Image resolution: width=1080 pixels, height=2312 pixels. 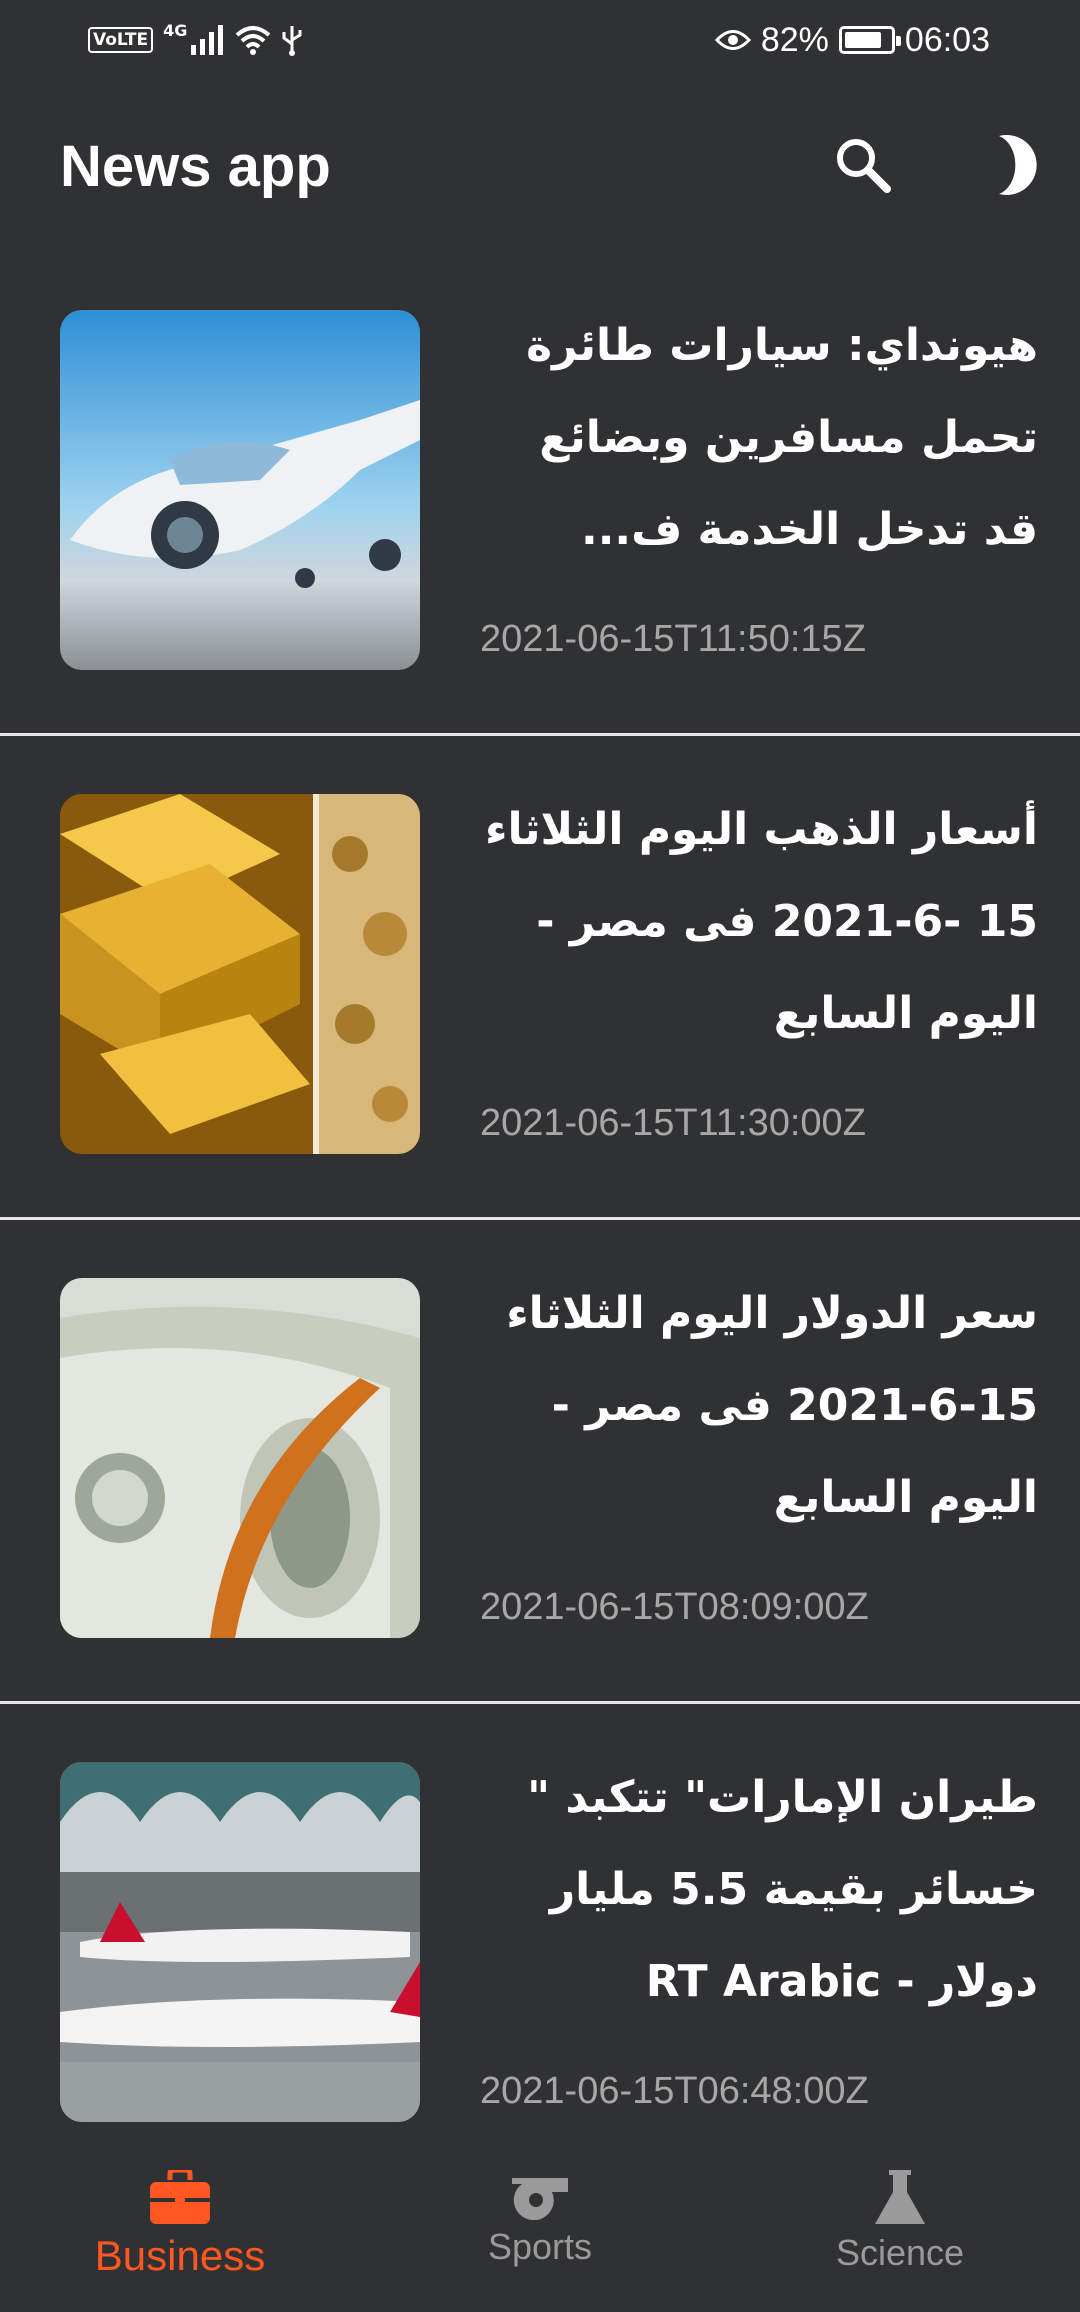 What do you see at coordinates (900, 2231) in the screenshot?
I see `nav-science: Science` at bounding box center [900, 2231].